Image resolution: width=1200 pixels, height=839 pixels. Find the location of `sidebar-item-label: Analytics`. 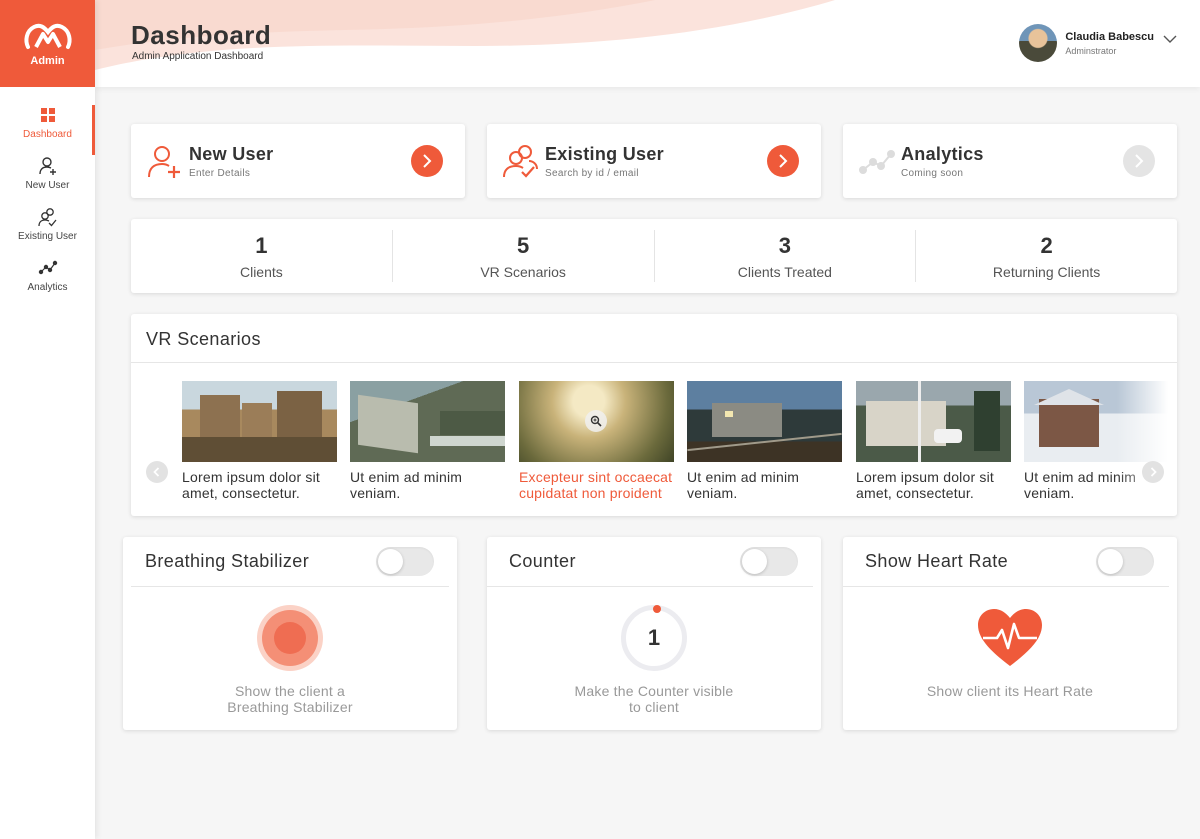

sidebar-item-label: Analytics is located at coordinates (47, 287).